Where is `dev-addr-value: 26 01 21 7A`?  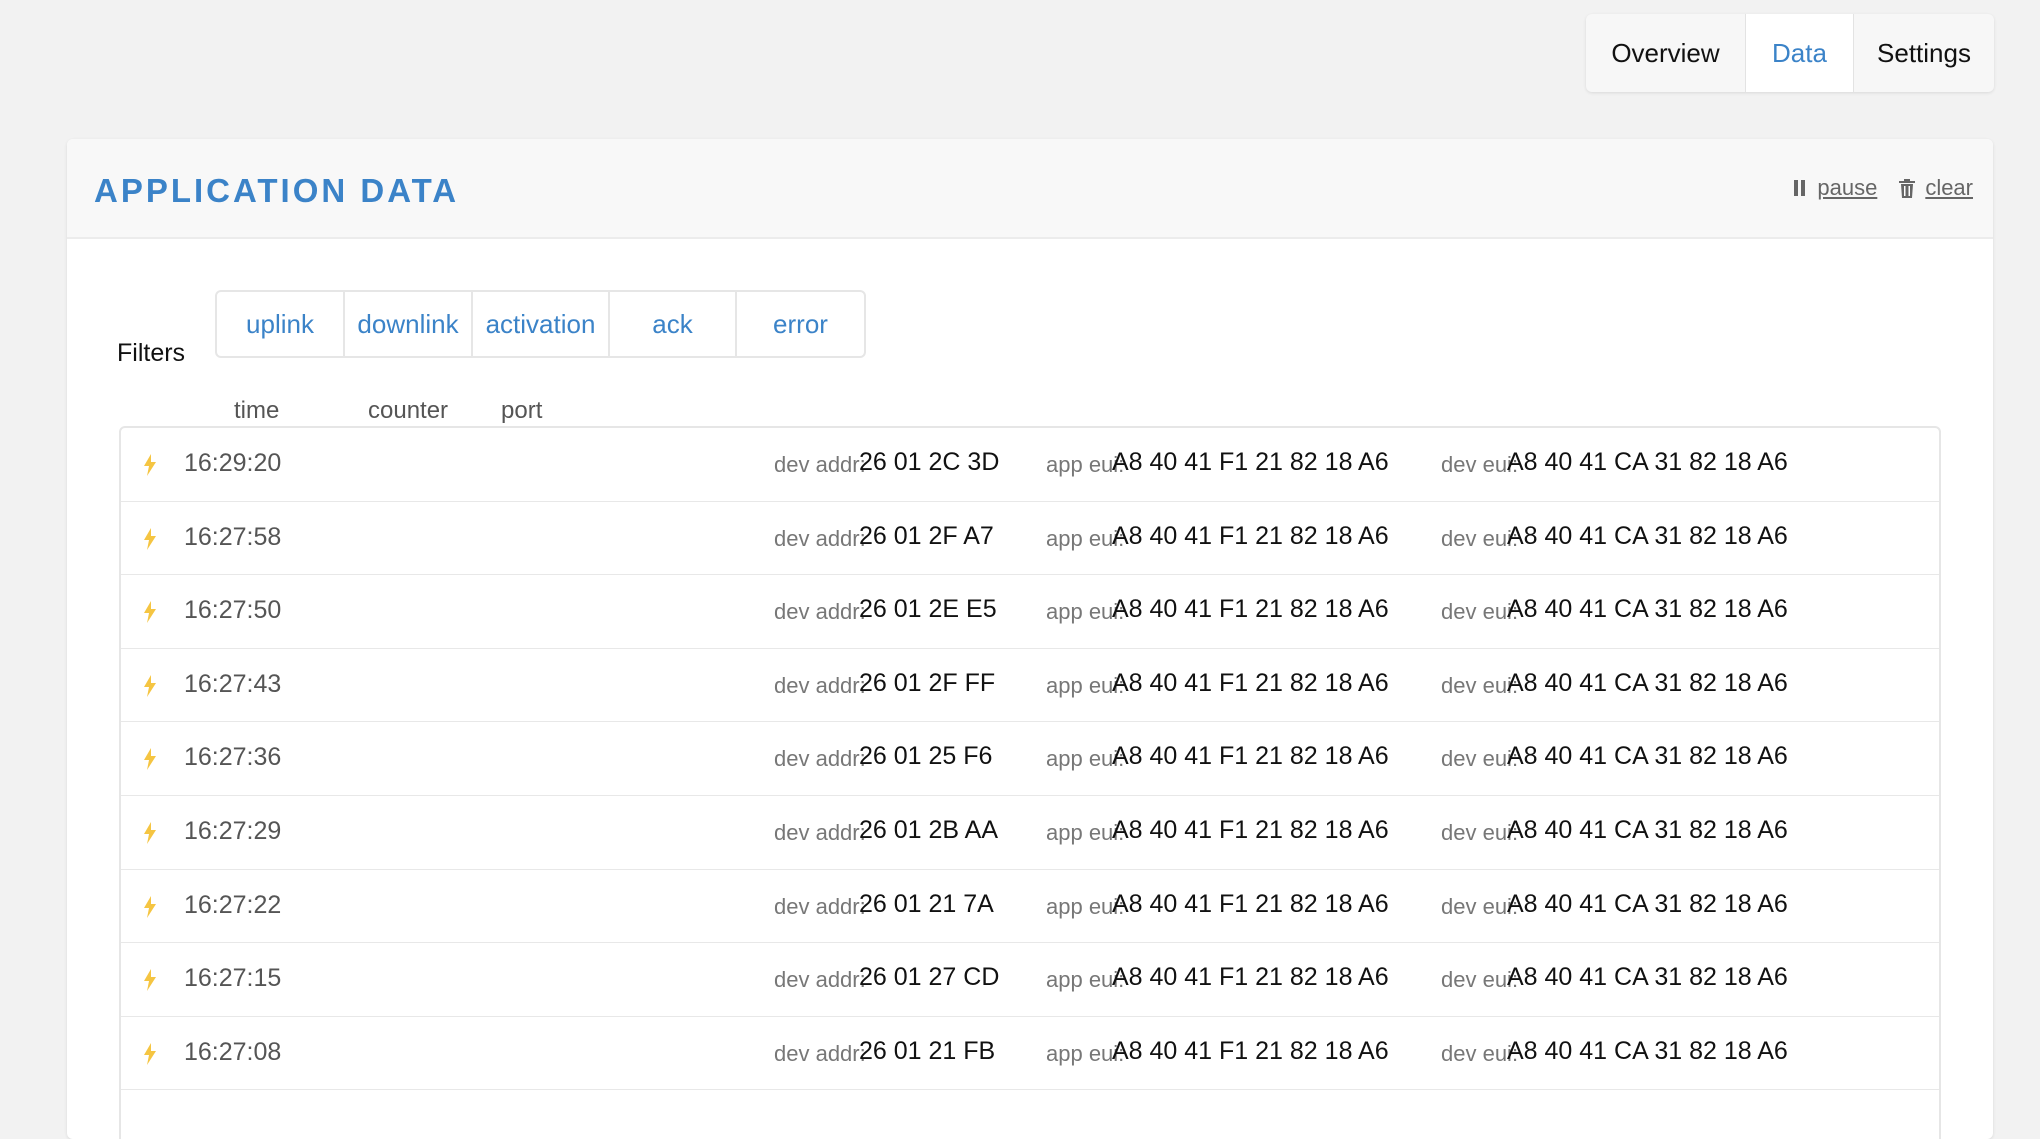
dev-addr-value: 26 01 21 7A is located at coordinates (926, 903).